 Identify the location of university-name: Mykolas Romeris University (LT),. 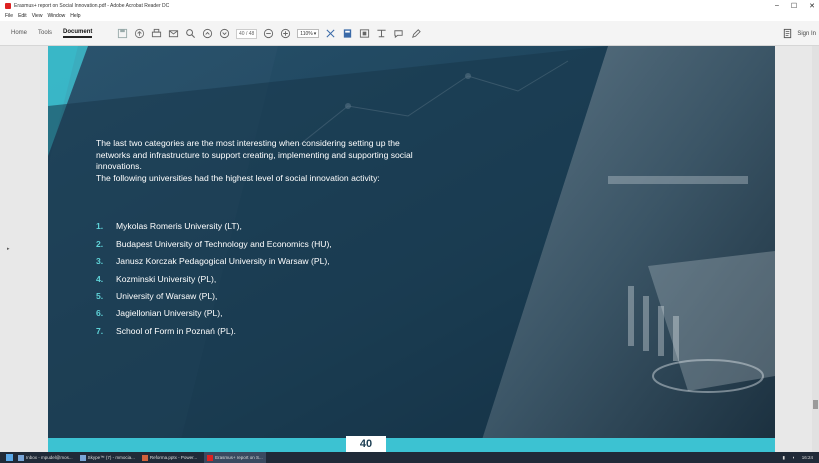
(179, 226).